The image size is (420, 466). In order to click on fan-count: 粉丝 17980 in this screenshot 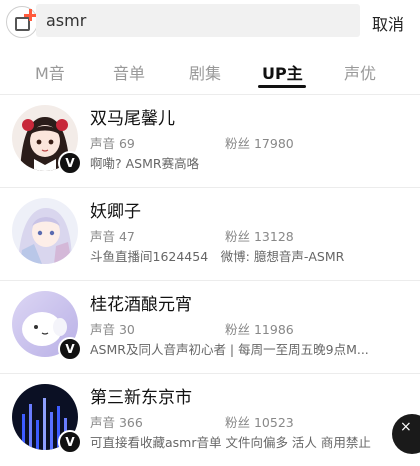, I will do `click(259, 143)`.